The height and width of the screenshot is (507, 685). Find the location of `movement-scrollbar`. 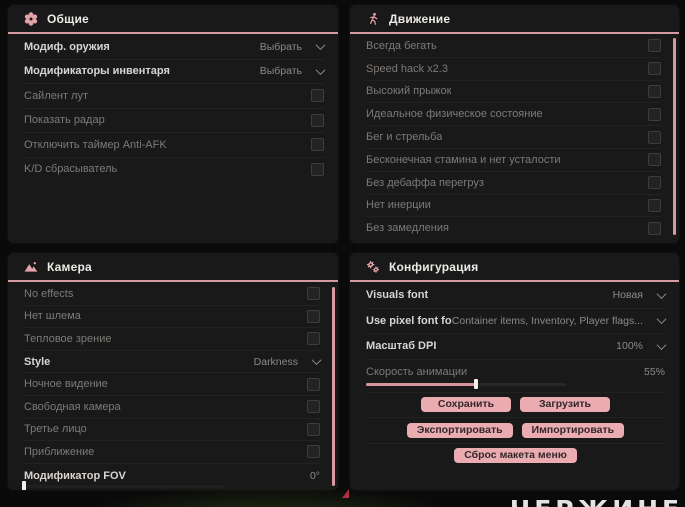

movement-scrollbar is located at coordinates (674, 136).